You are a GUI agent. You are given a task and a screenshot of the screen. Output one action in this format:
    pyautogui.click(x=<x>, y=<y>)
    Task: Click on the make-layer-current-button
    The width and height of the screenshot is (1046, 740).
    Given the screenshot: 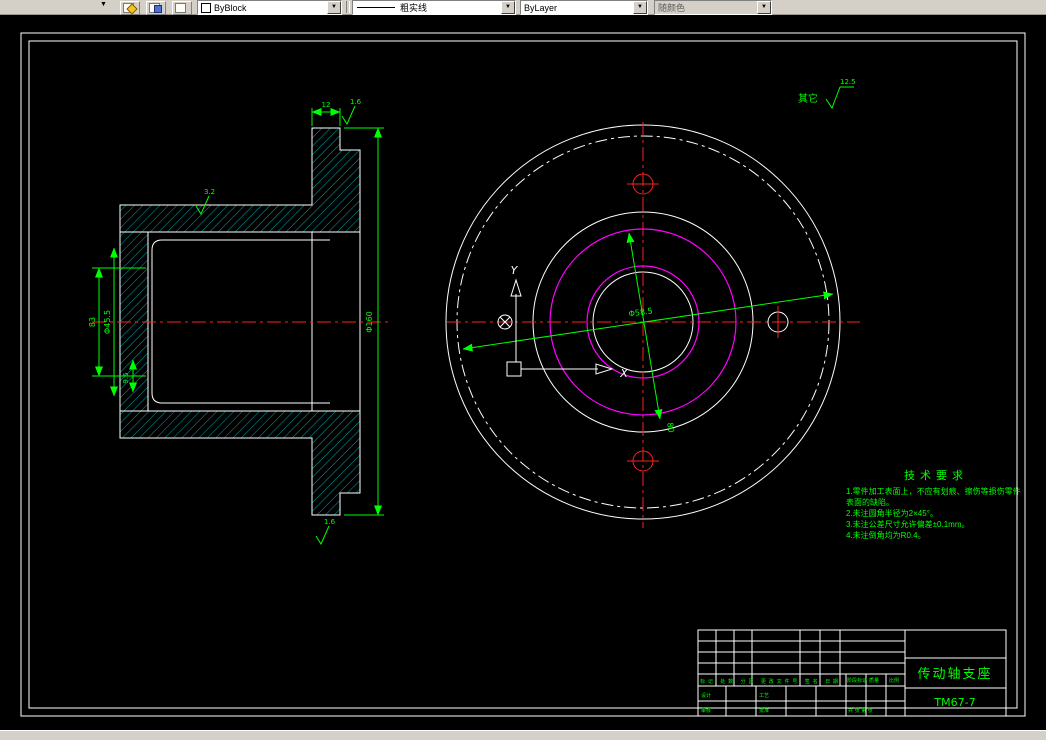 What is the action you would take?
    pyautogui.click(x=130, y=8)
    